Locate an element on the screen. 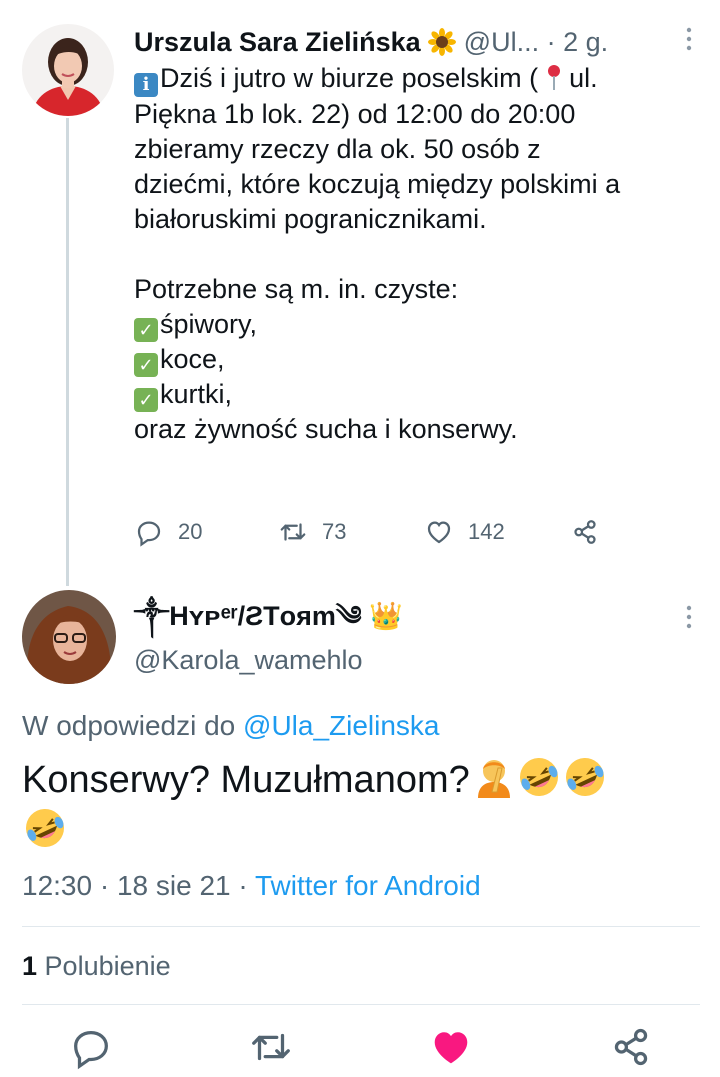 The width and height of the screenshot is (720, 1077). like-button is located at coordinates (451, 1047).